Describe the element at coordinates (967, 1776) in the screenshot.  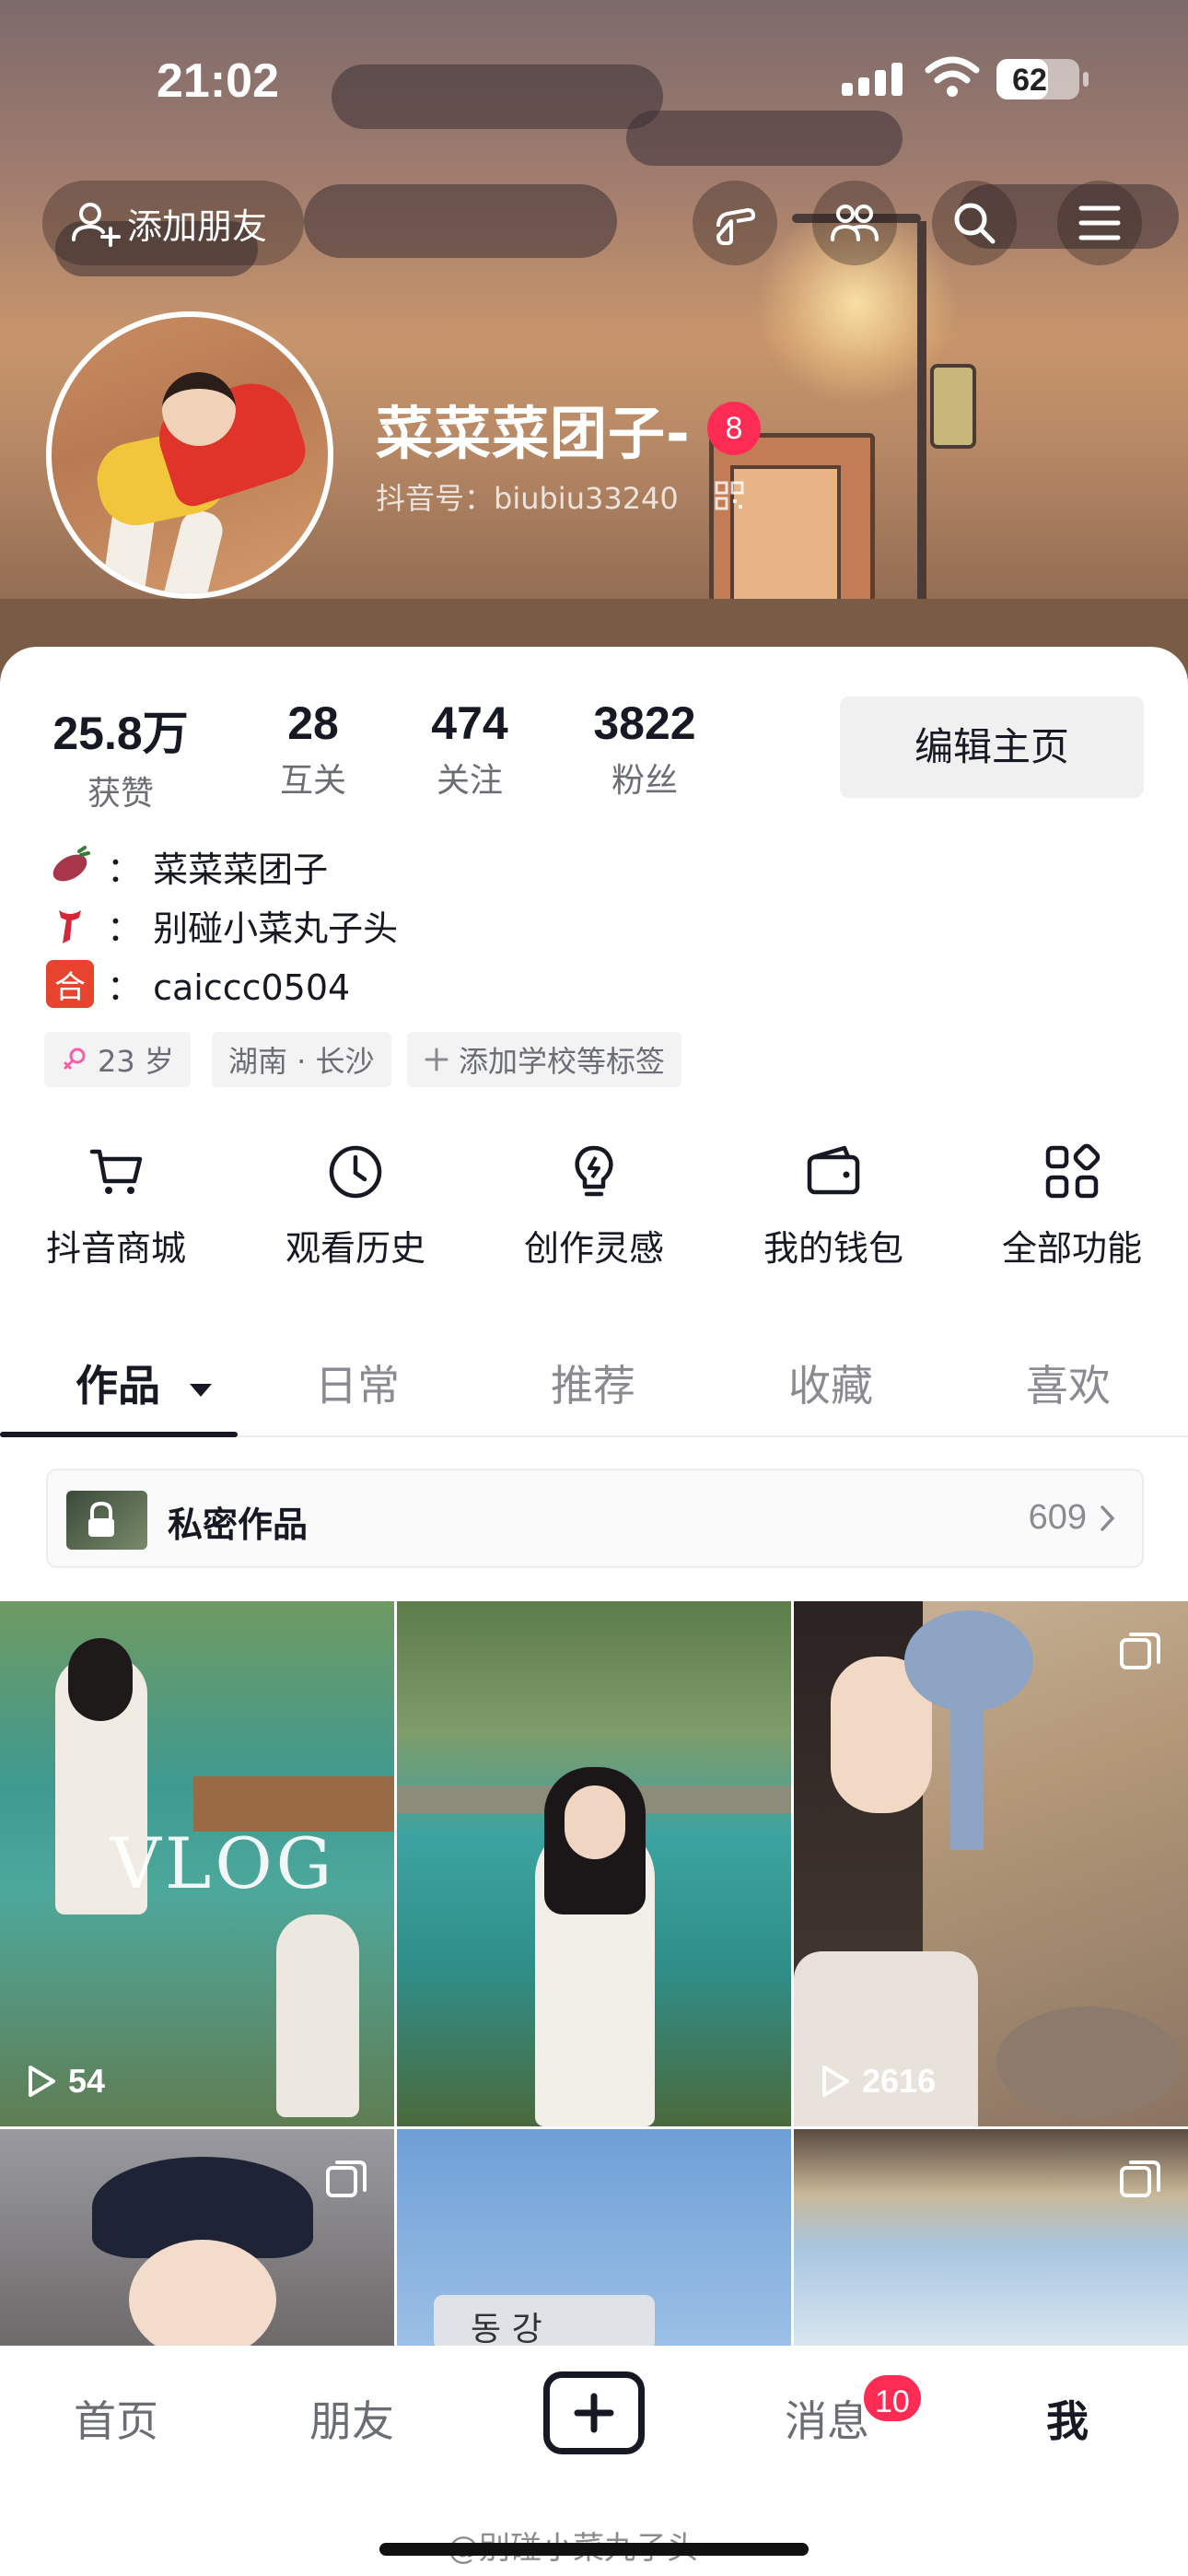
I see `hair-bow-ribbon` at that location.